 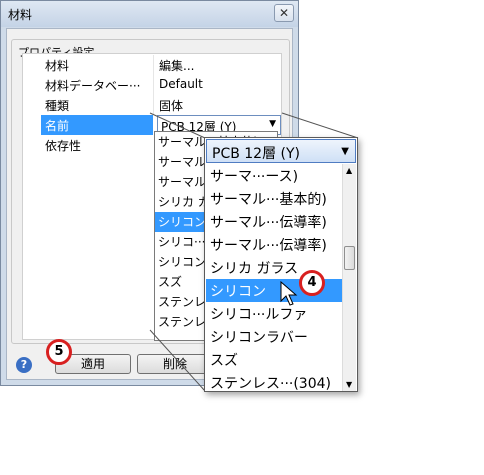 I want to click on zoomed-combobox-value: PCB 12層 (Y), so click(x=256, y=154).